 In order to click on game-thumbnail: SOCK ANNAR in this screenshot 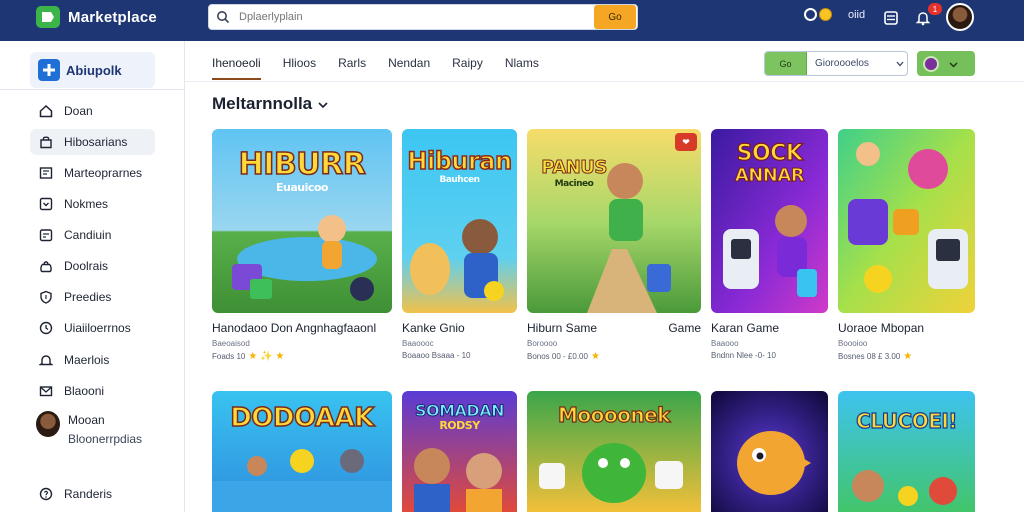, I will do `click(769, 221)`.